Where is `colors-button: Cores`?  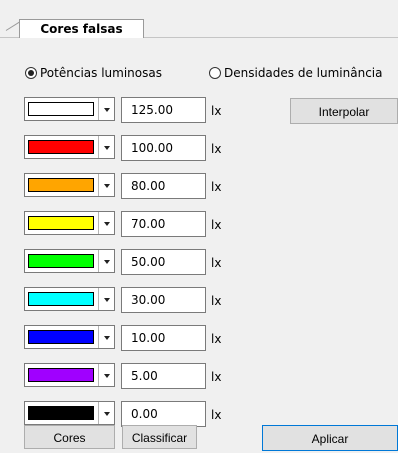 colors-button: Cores is located at coordinates (69, 437).